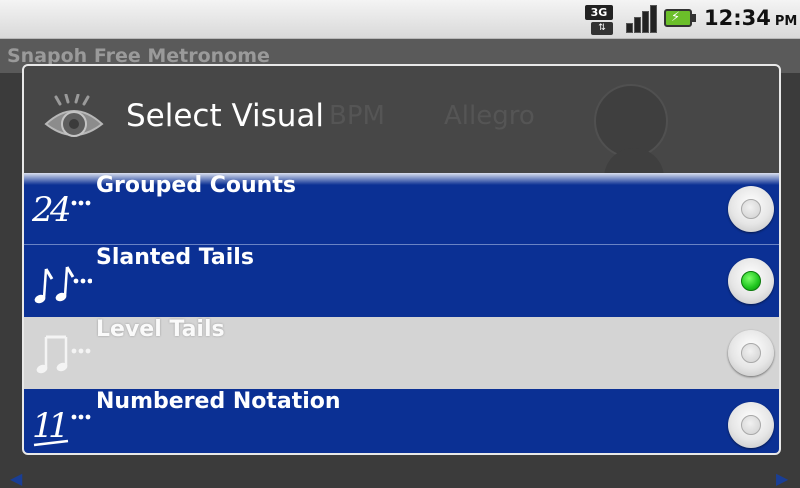 The height and width of the screenshot is (488, 800). Describe the element at coordinates (489, 116) in the screenshot. I see `background-tempo-name: Allegro` at that location.